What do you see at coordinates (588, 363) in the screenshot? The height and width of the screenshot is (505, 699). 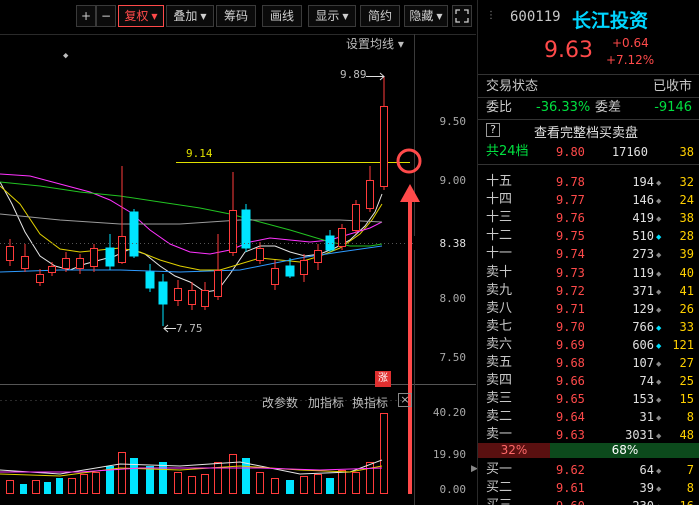 I see `ask-row: 卖五 9.68 107 ◆ 27` at bounding box center [588, 363].